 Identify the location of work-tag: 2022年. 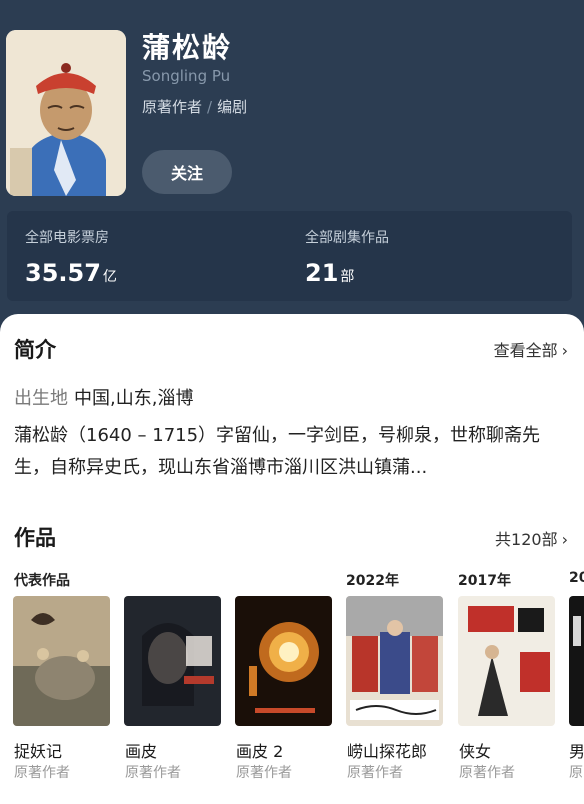
(372, 581).